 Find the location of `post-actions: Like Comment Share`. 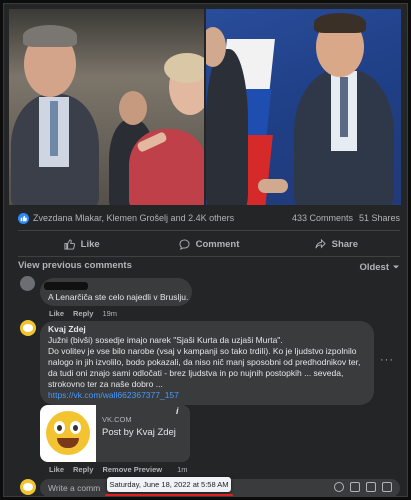

post-actions: Like Comment Share is located at coordinates (209, 244).